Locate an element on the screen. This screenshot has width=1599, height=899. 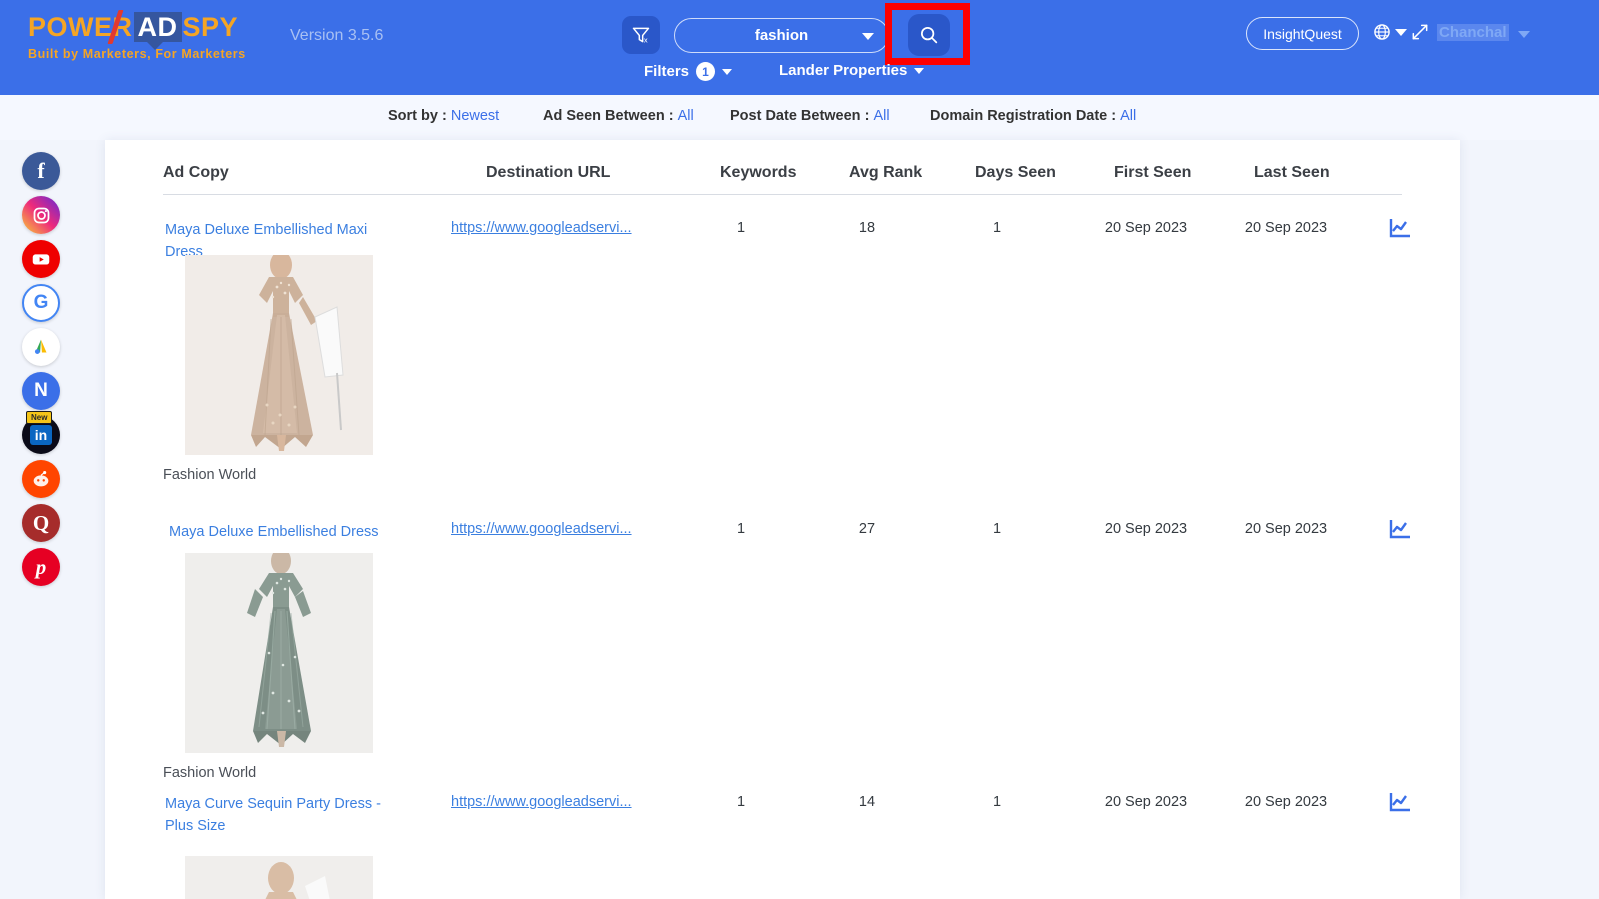
filters-dropdown: Filters 1 is located at coordinates (688, 71).